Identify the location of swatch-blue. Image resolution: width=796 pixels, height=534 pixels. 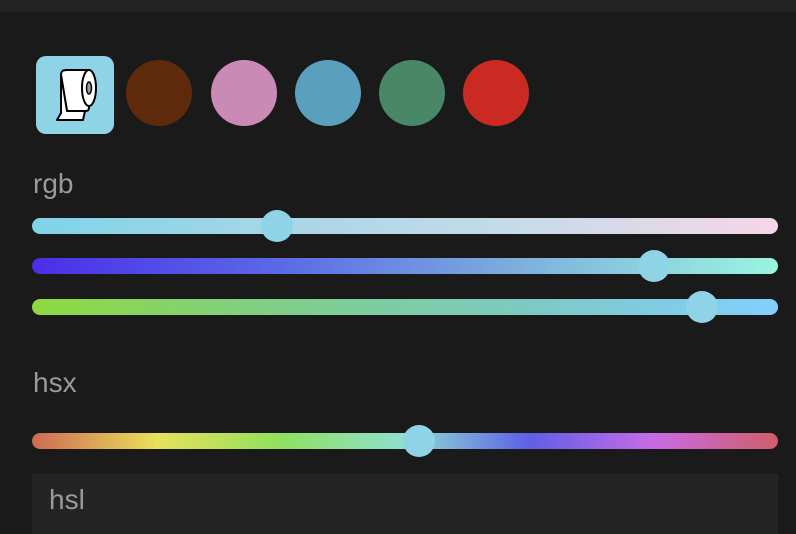
(328, 93).